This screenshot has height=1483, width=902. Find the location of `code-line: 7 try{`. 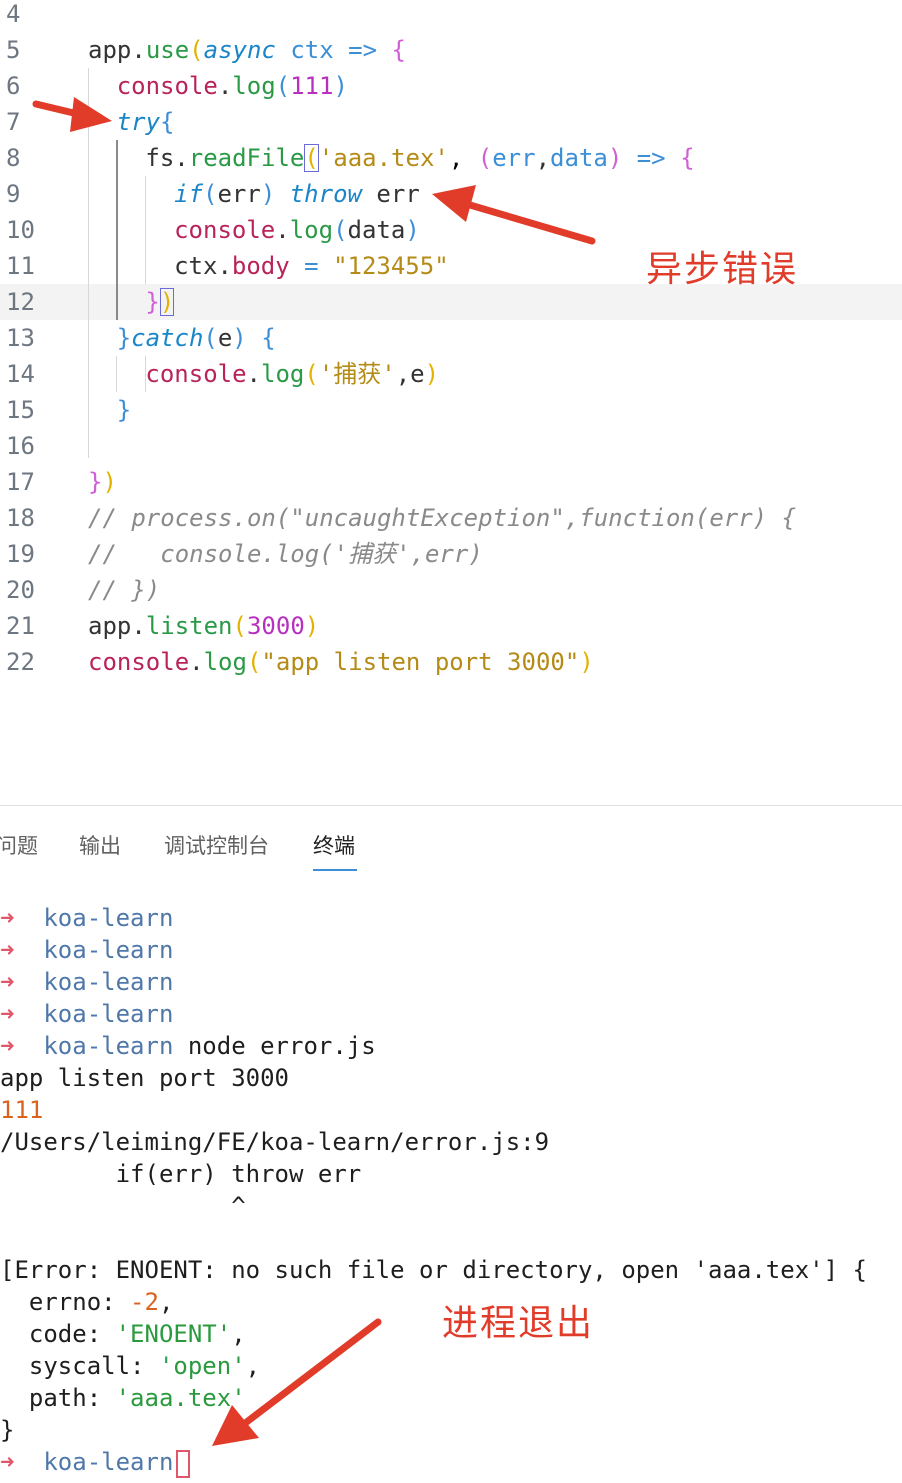

code-line: 7 try{ is located at coordinates (451, 122).